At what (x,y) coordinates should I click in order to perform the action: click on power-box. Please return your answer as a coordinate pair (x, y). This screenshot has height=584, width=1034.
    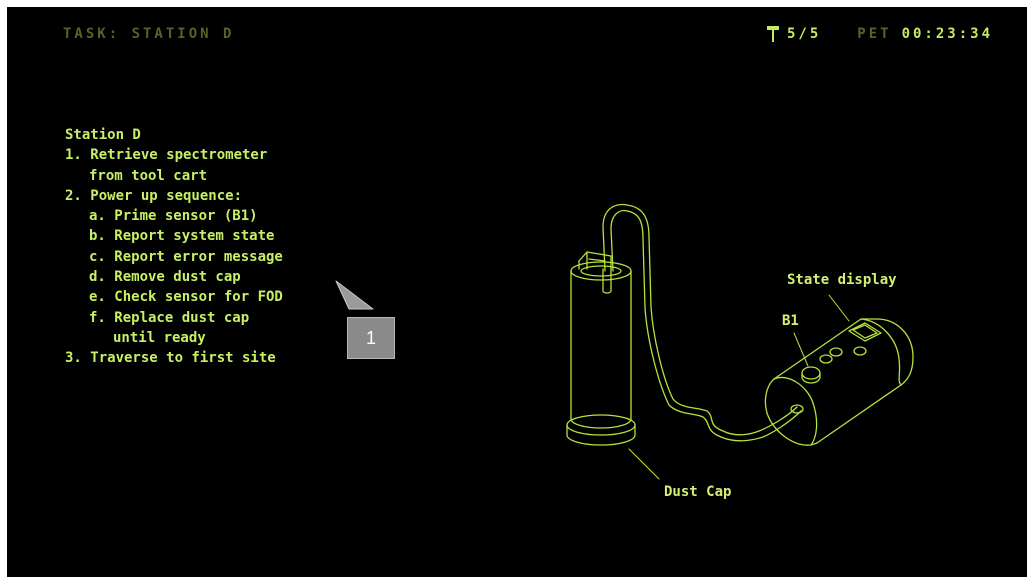
    Looking at the image, I should click on (839, 382).